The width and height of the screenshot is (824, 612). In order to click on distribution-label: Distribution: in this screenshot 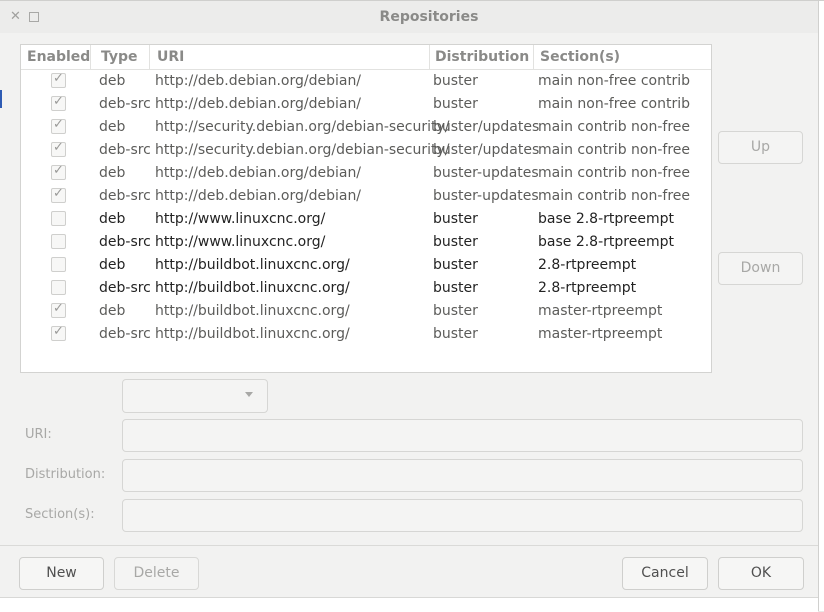, I will do `click(65, 474)`.